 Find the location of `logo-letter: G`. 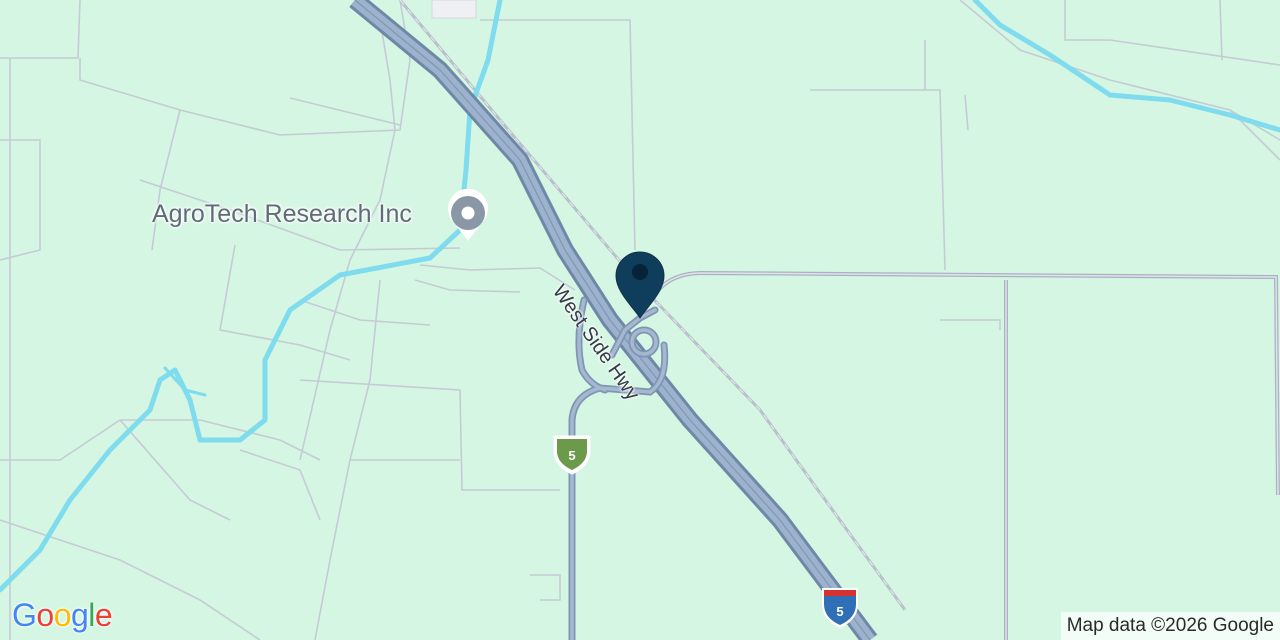

logo-letter: G is located at coordinates (24, 615).